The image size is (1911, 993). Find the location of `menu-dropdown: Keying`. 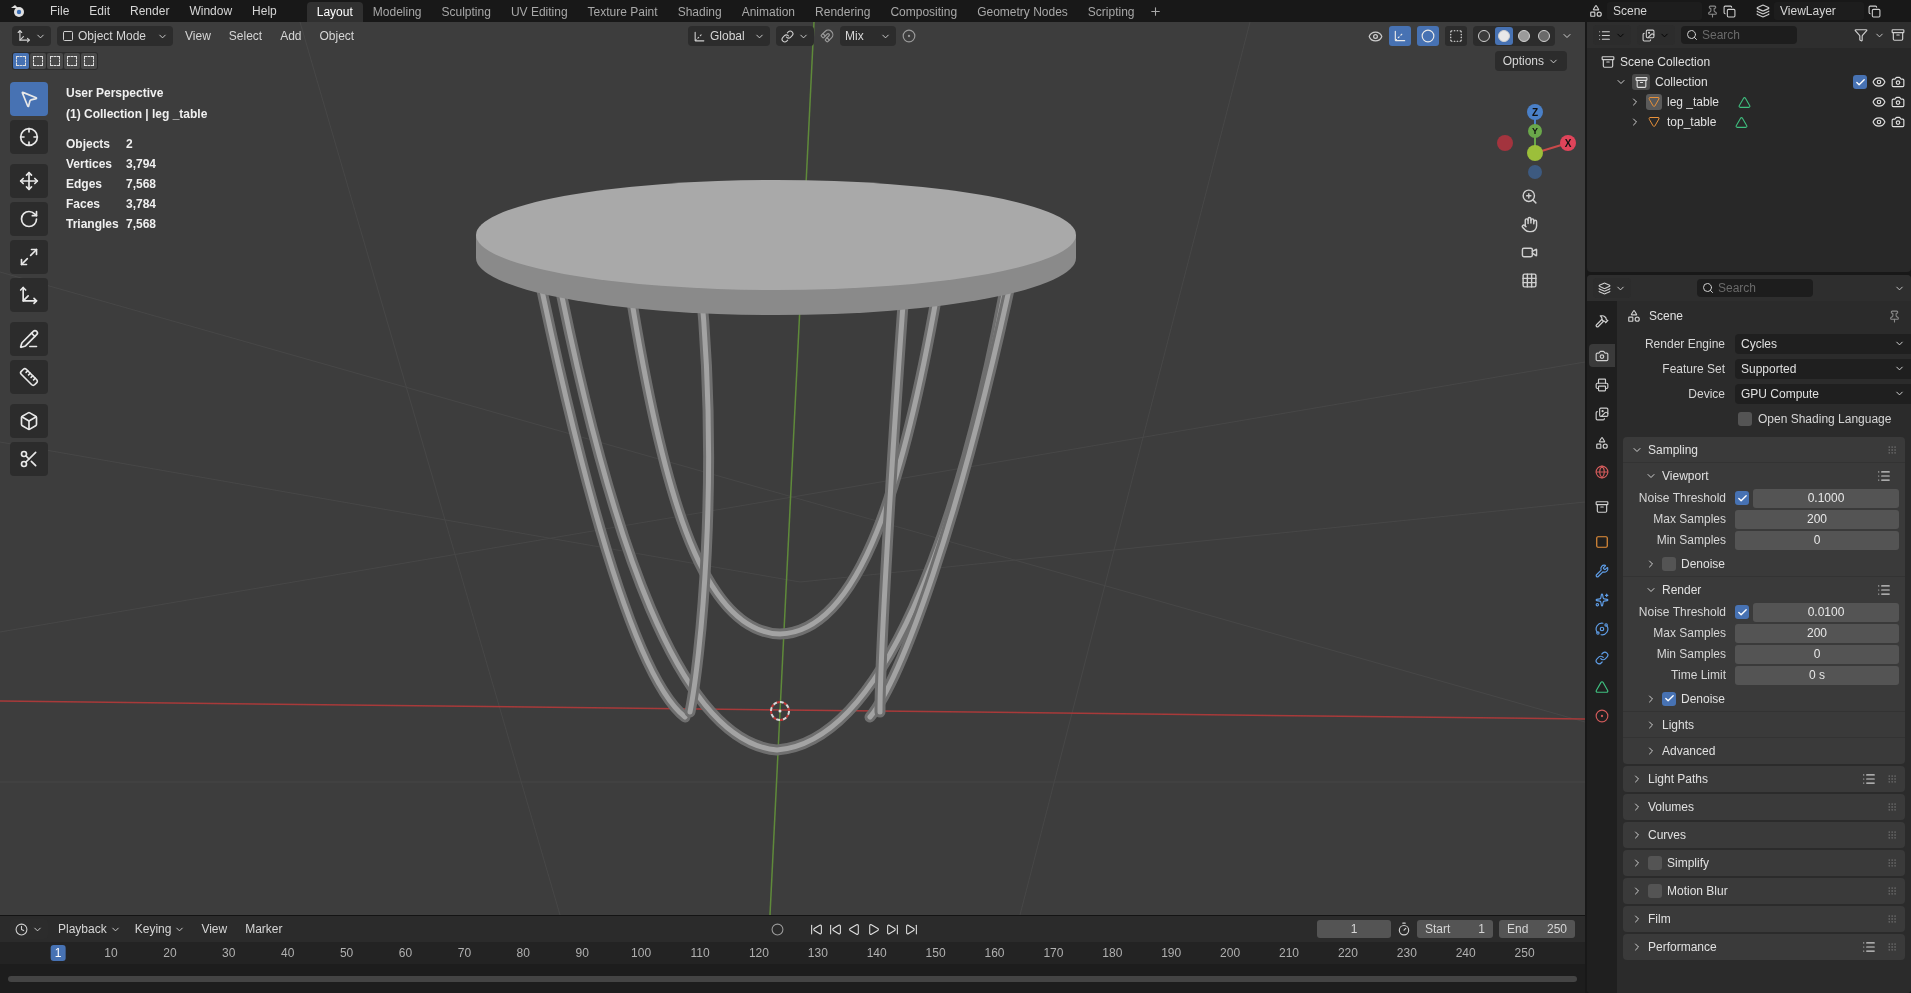

menu-dropdown: Keying is located at coordinates (160, 929).